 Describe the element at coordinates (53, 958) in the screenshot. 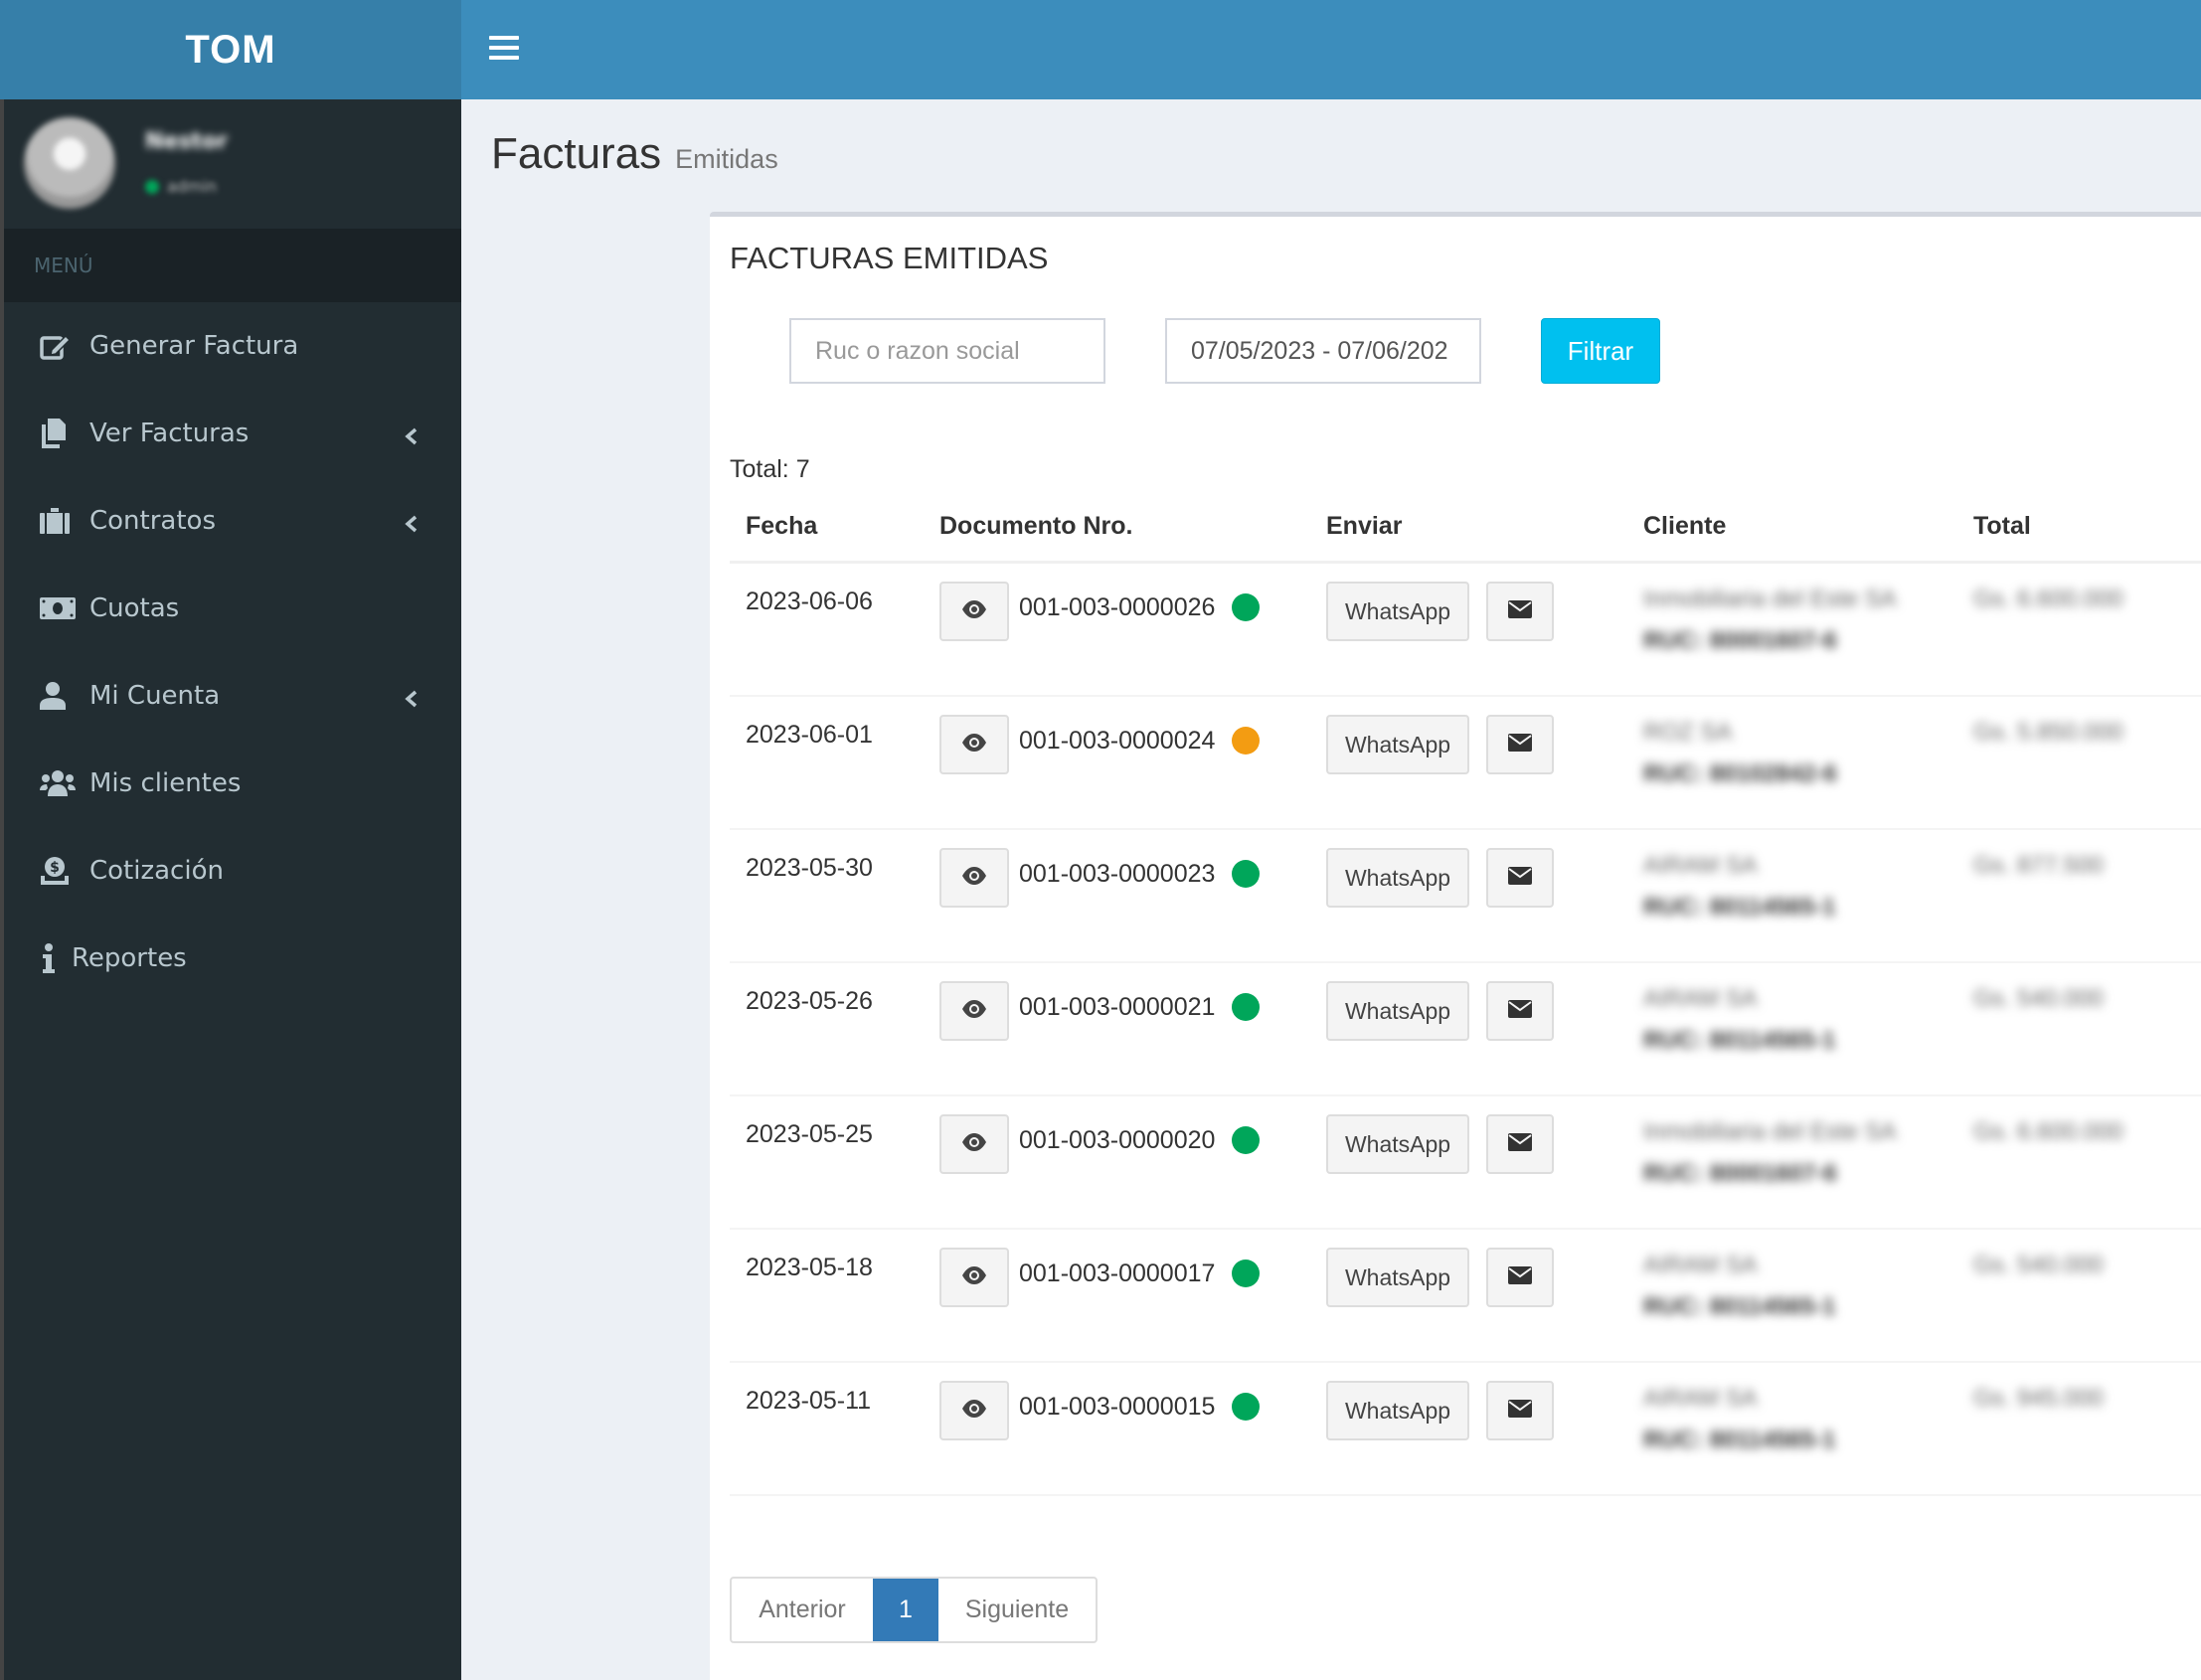

I see `info-icon` at that location.